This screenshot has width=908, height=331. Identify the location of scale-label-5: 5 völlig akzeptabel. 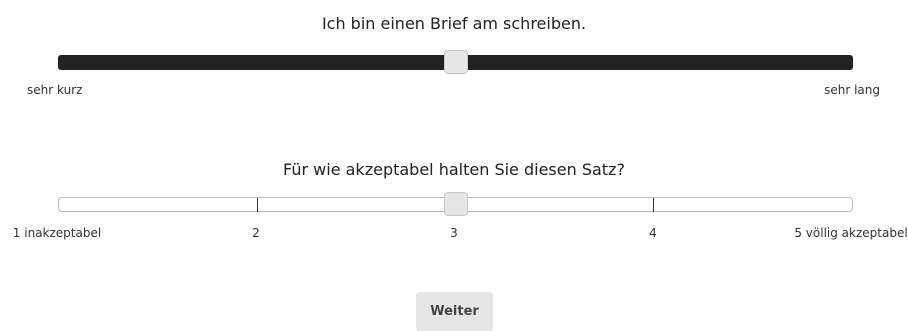
(851, 233).